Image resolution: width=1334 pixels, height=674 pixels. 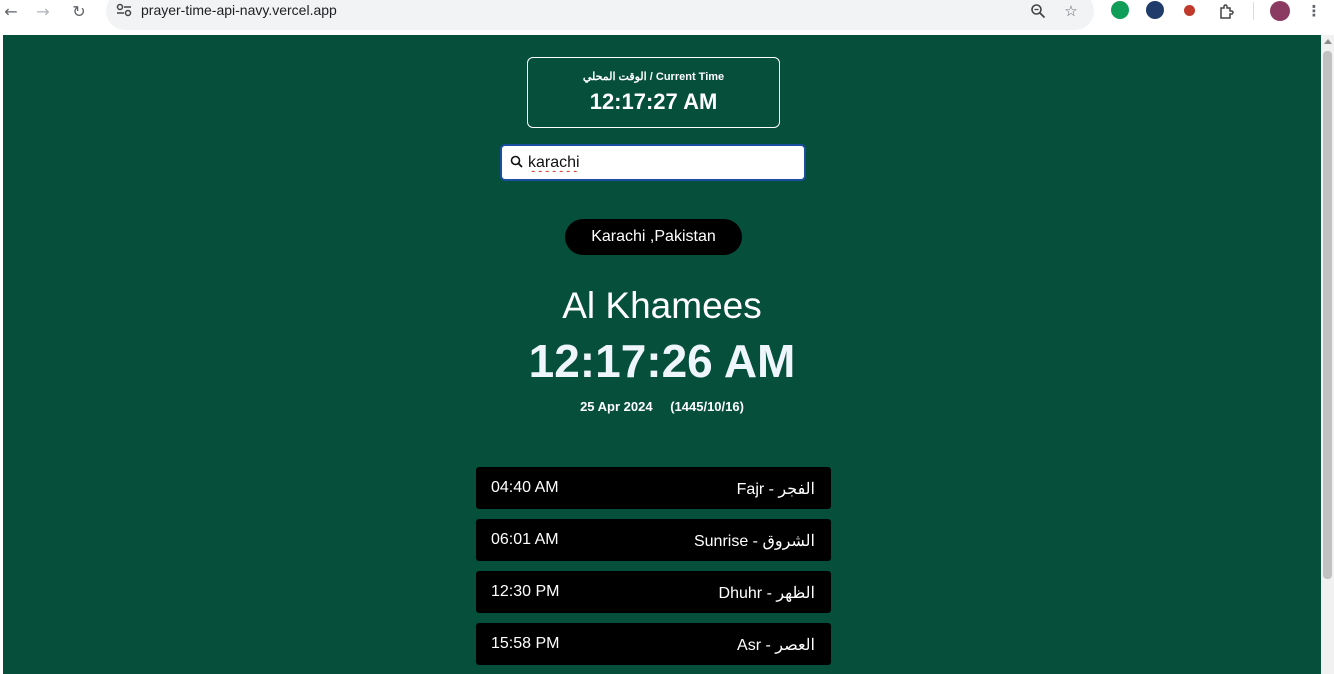 I want to click on reload-icon: ↻, so click(x=79, y=11).